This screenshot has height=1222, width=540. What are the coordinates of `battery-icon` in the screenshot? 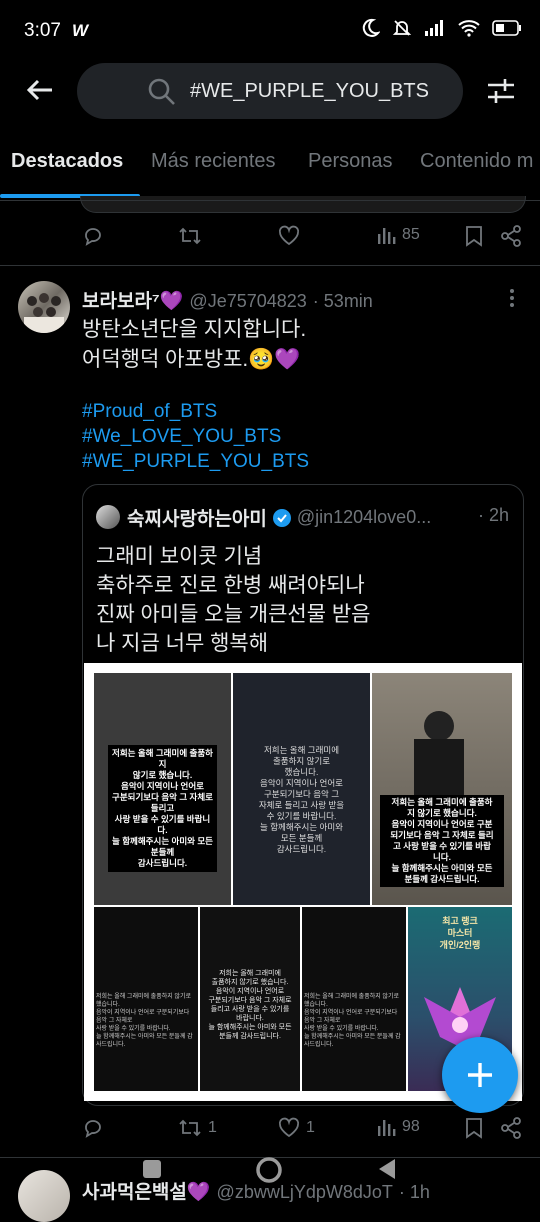 It's located at (506, 28).